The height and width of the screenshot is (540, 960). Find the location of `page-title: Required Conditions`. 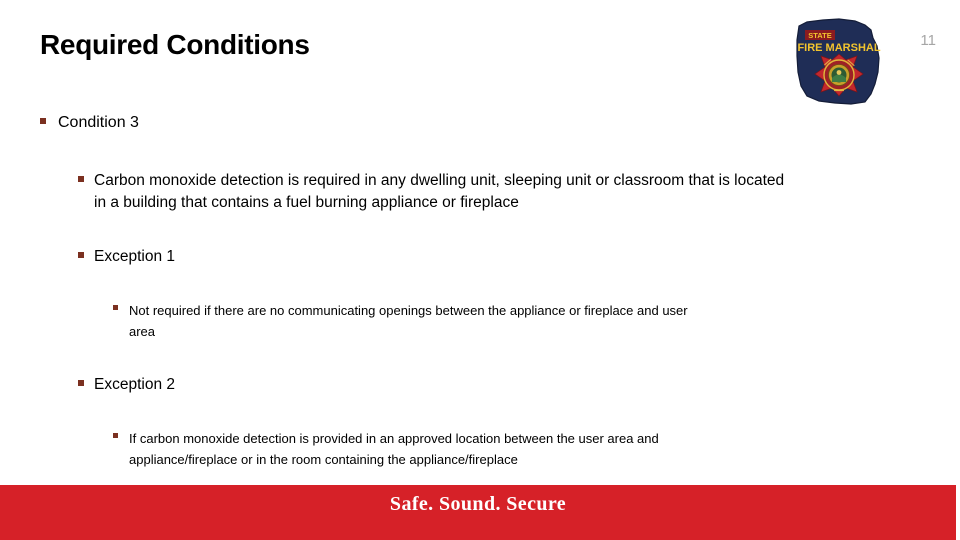

page-title: Required Conditions is located at coordinates (175, 44).